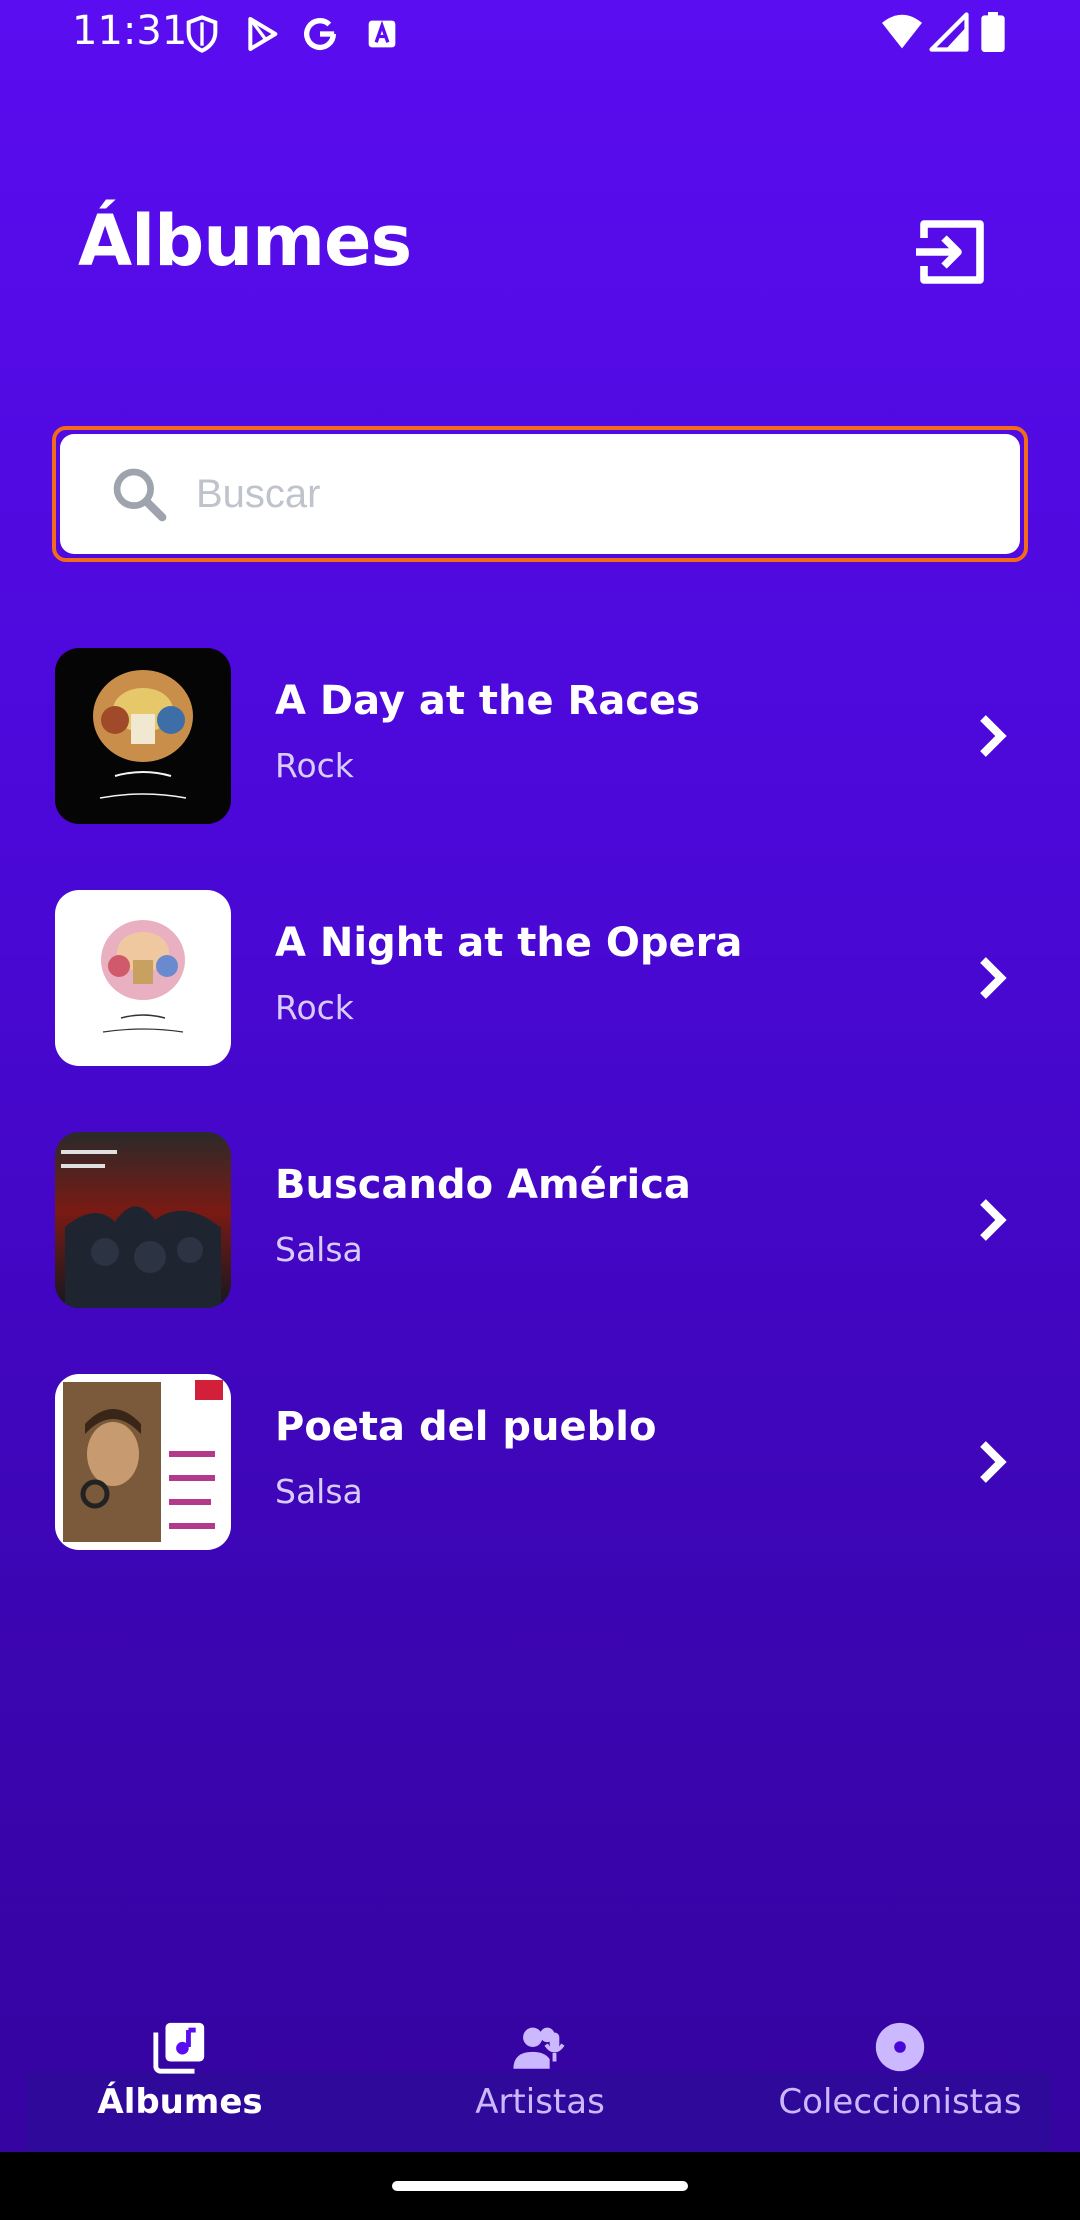 Image resolution: width=1080 pixels, height=2220 pixels. Describe the element at coordinates (540, 2186) in the screenshot. I see `home-gesture-handle` at that location.